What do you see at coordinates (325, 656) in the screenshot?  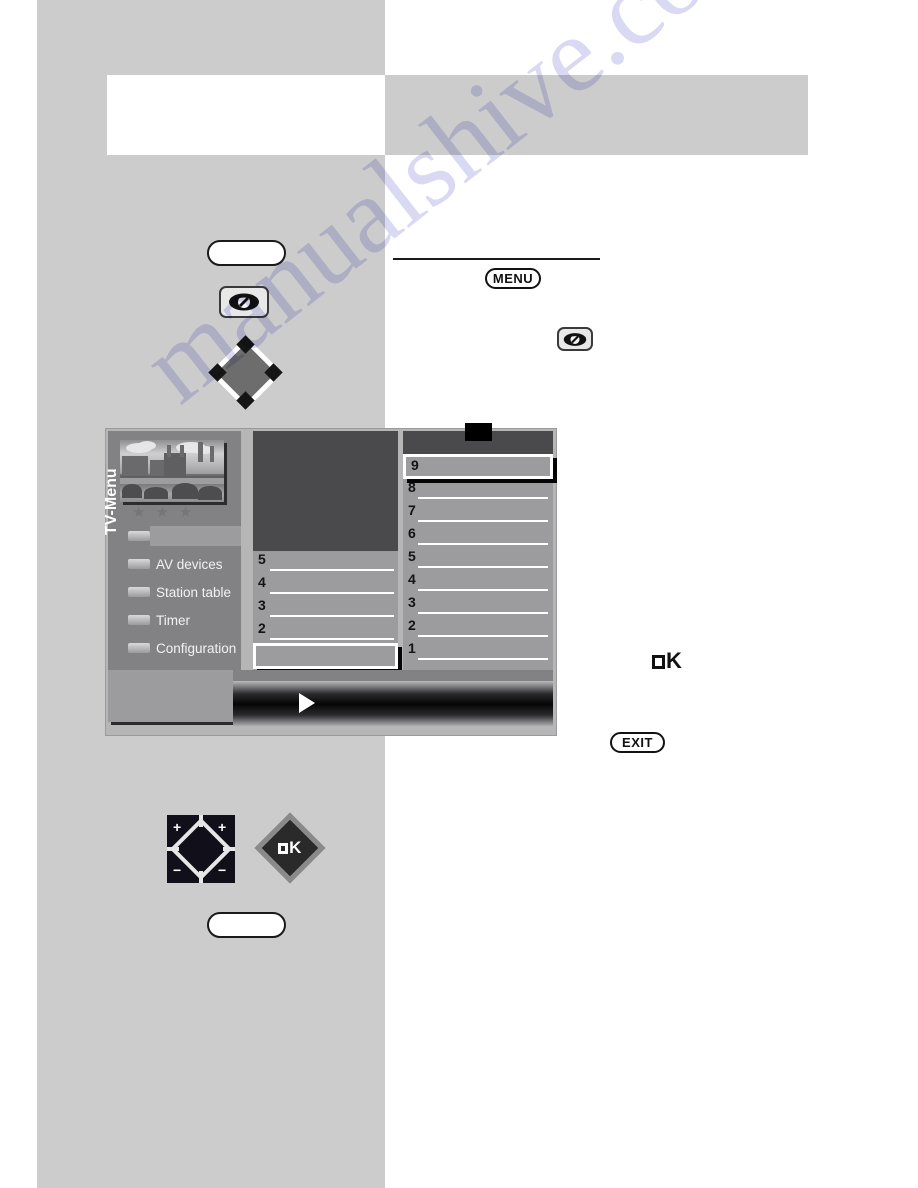 I see `osd-middle-row-selected` at bounding box center [325, 656].